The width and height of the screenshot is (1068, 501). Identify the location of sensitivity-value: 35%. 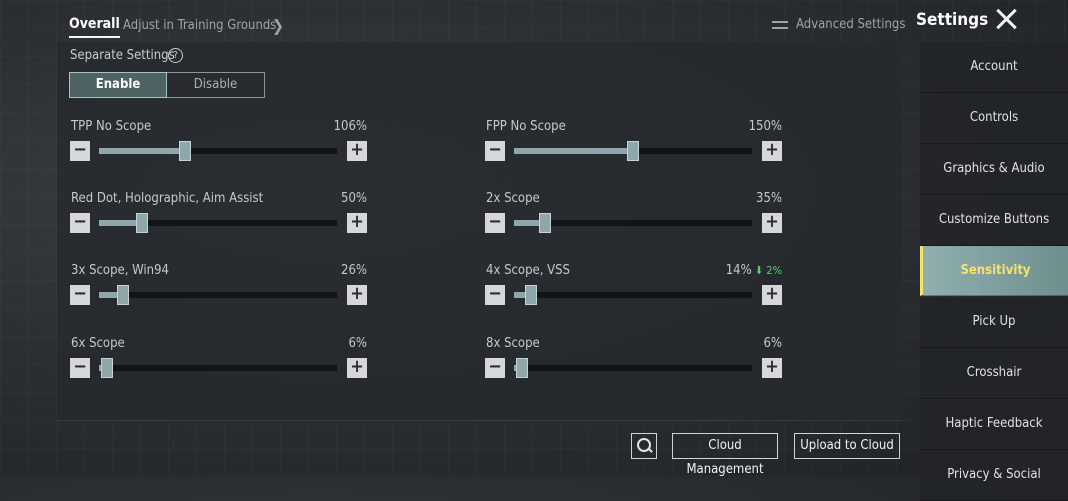
(769, 198).